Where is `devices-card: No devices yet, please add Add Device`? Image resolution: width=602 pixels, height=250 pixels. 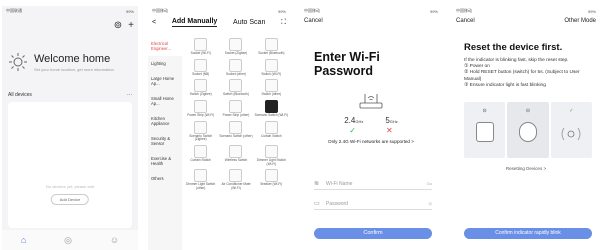
devices-card: No devices yet, please add Add Device is located at coordinates (70, 165).